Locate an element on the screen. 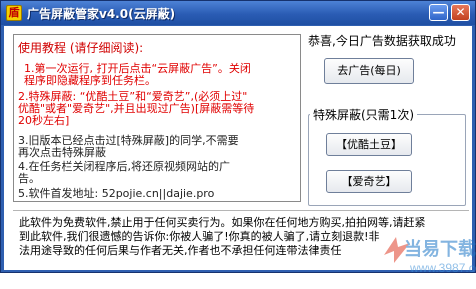  tutorial-line: 5.软件首发地址: 52pojie.cn||dajie.pro is located at coordinates (116, 193).